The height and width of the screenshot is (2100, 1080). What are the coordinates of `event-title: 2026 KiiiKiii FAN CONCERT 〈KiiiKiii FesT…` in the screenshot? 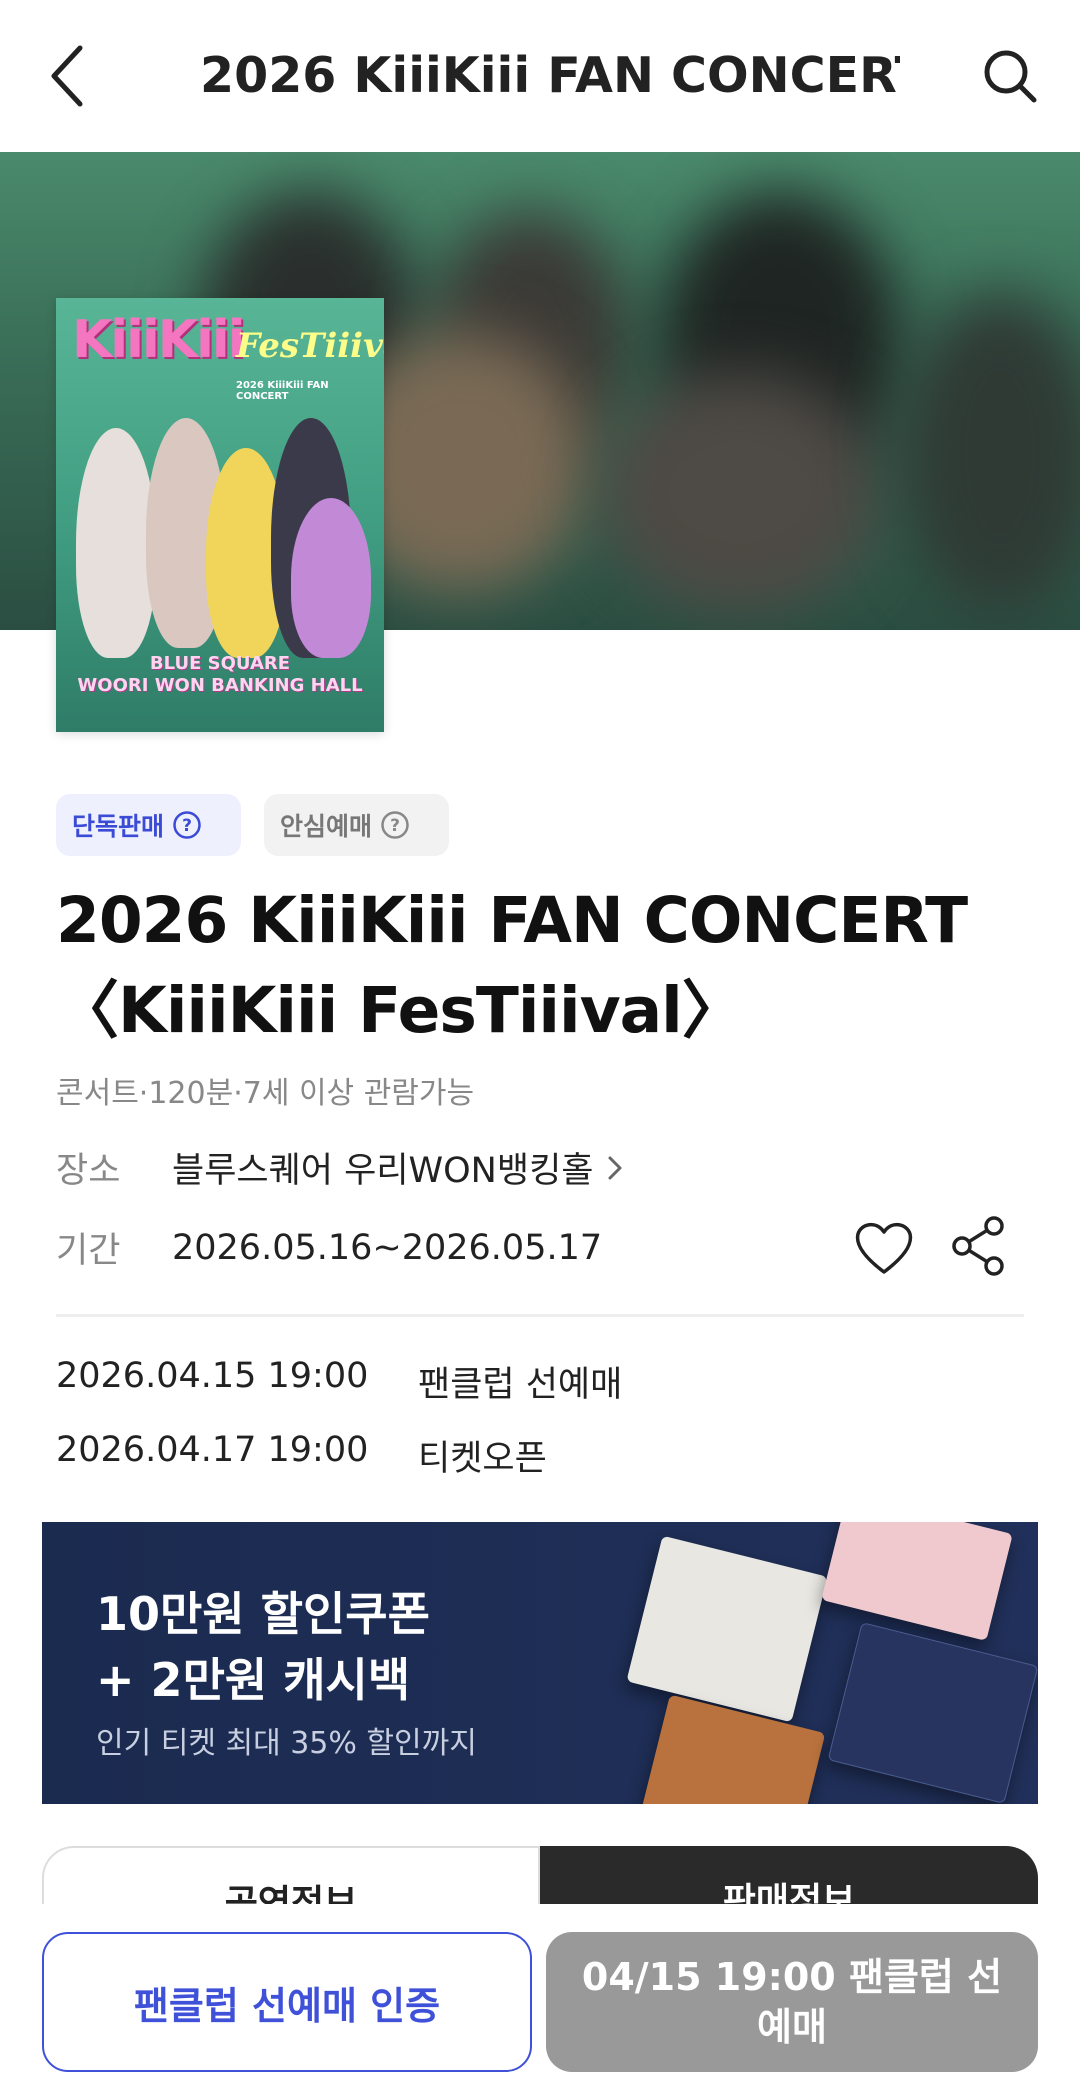 It's located at (512, 965).